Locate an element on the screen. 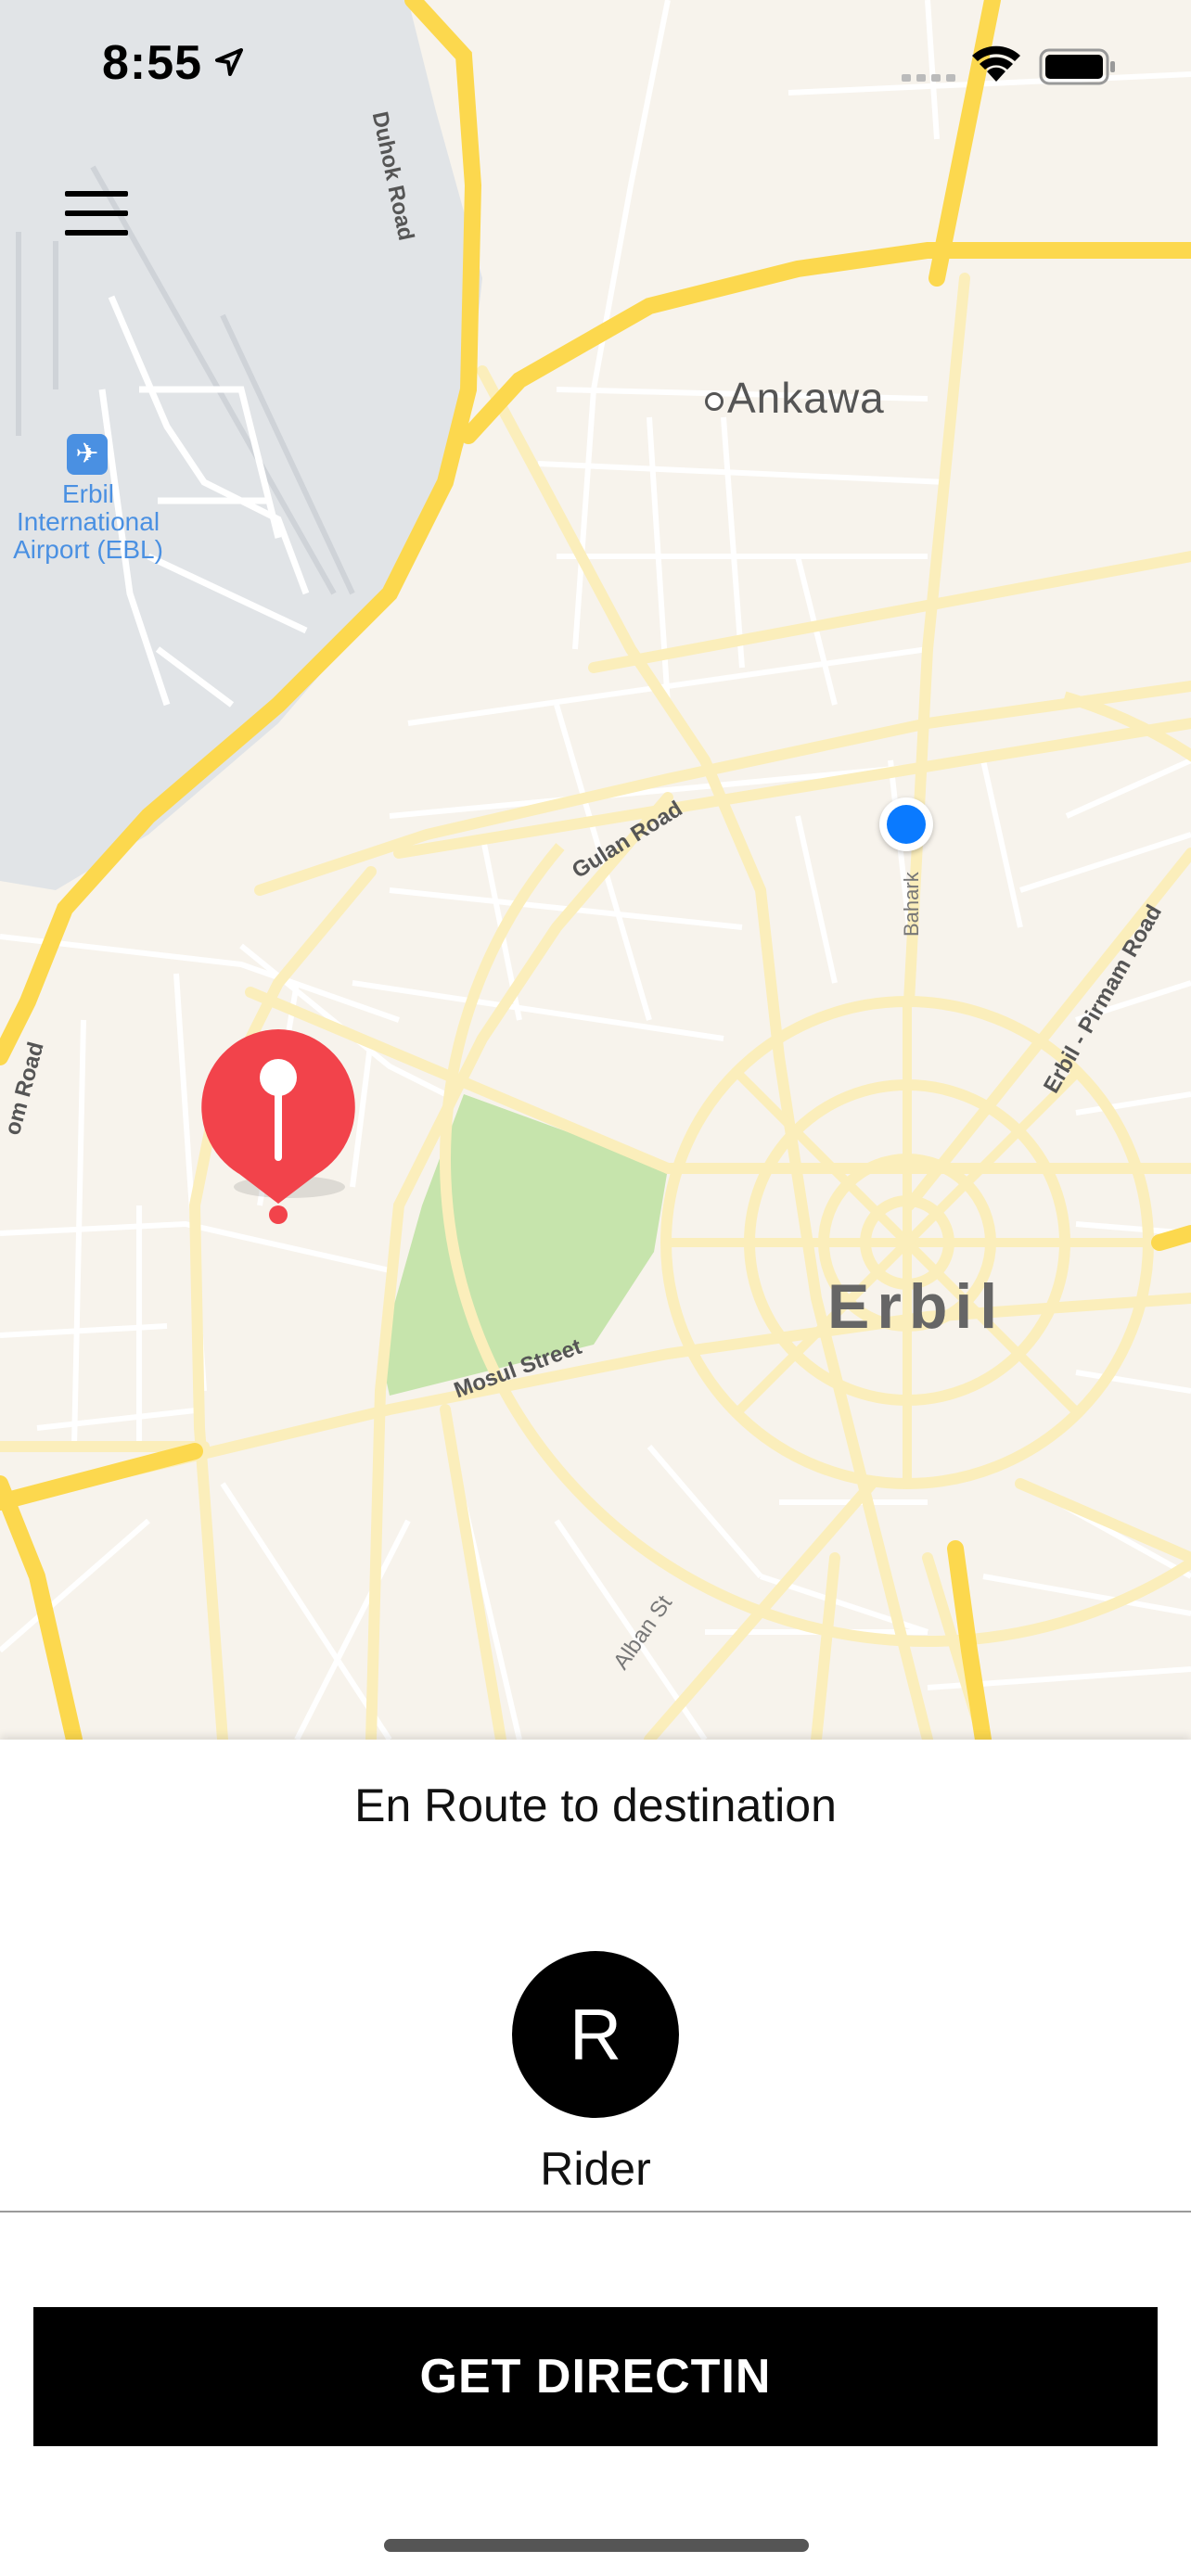 The height and width of the screenshot is (2576, 1191). home-indicator is located at coordinates (597, 2545).